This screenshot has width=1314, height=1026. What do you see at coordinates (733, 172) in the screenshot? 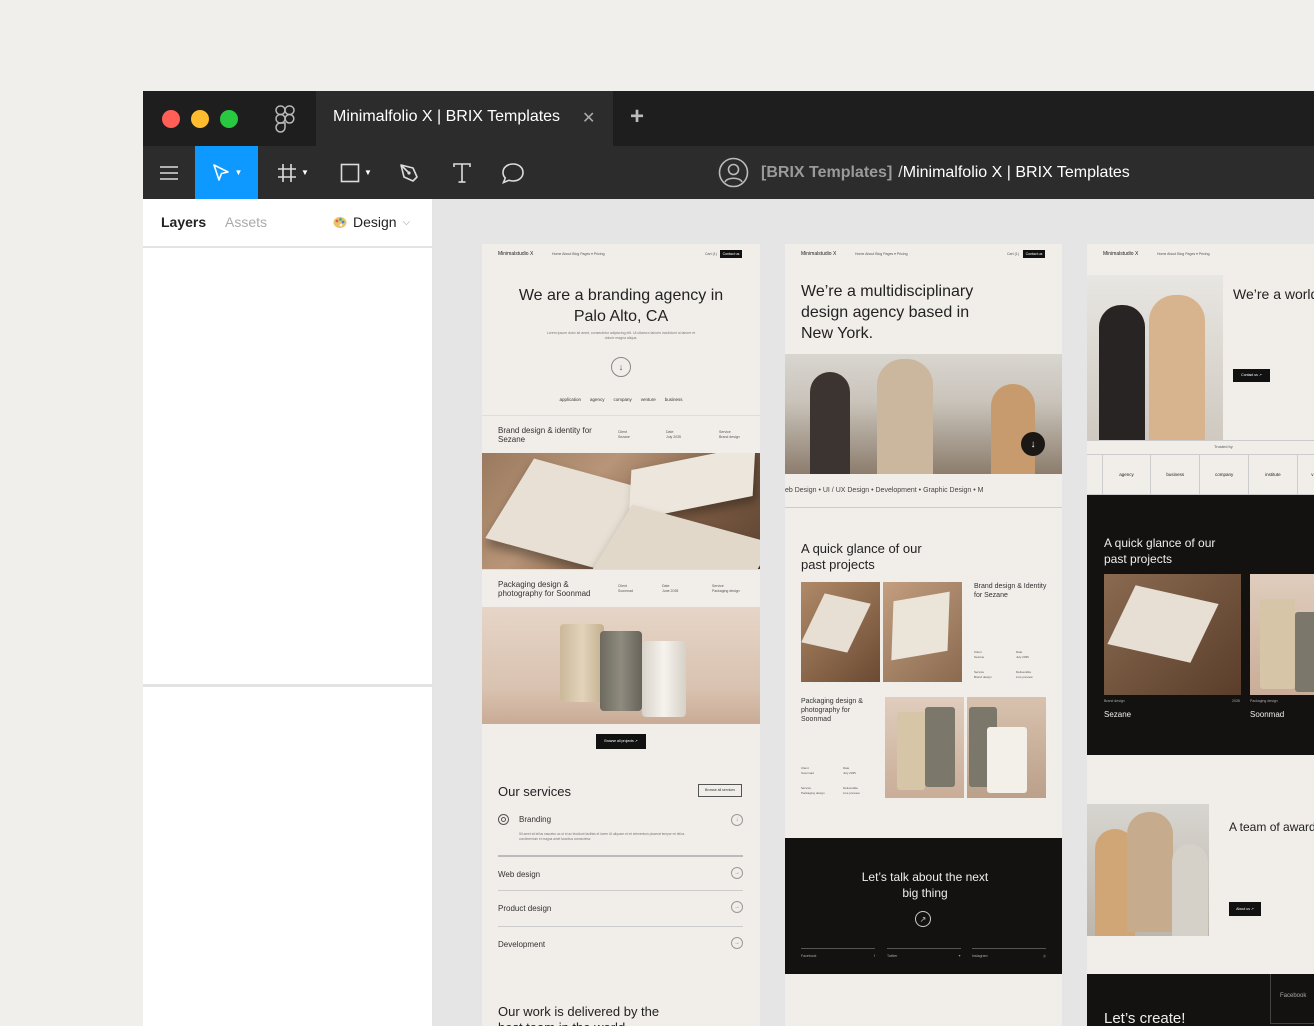
I see `team-avatar-icon` at bounding box center [733, 172].